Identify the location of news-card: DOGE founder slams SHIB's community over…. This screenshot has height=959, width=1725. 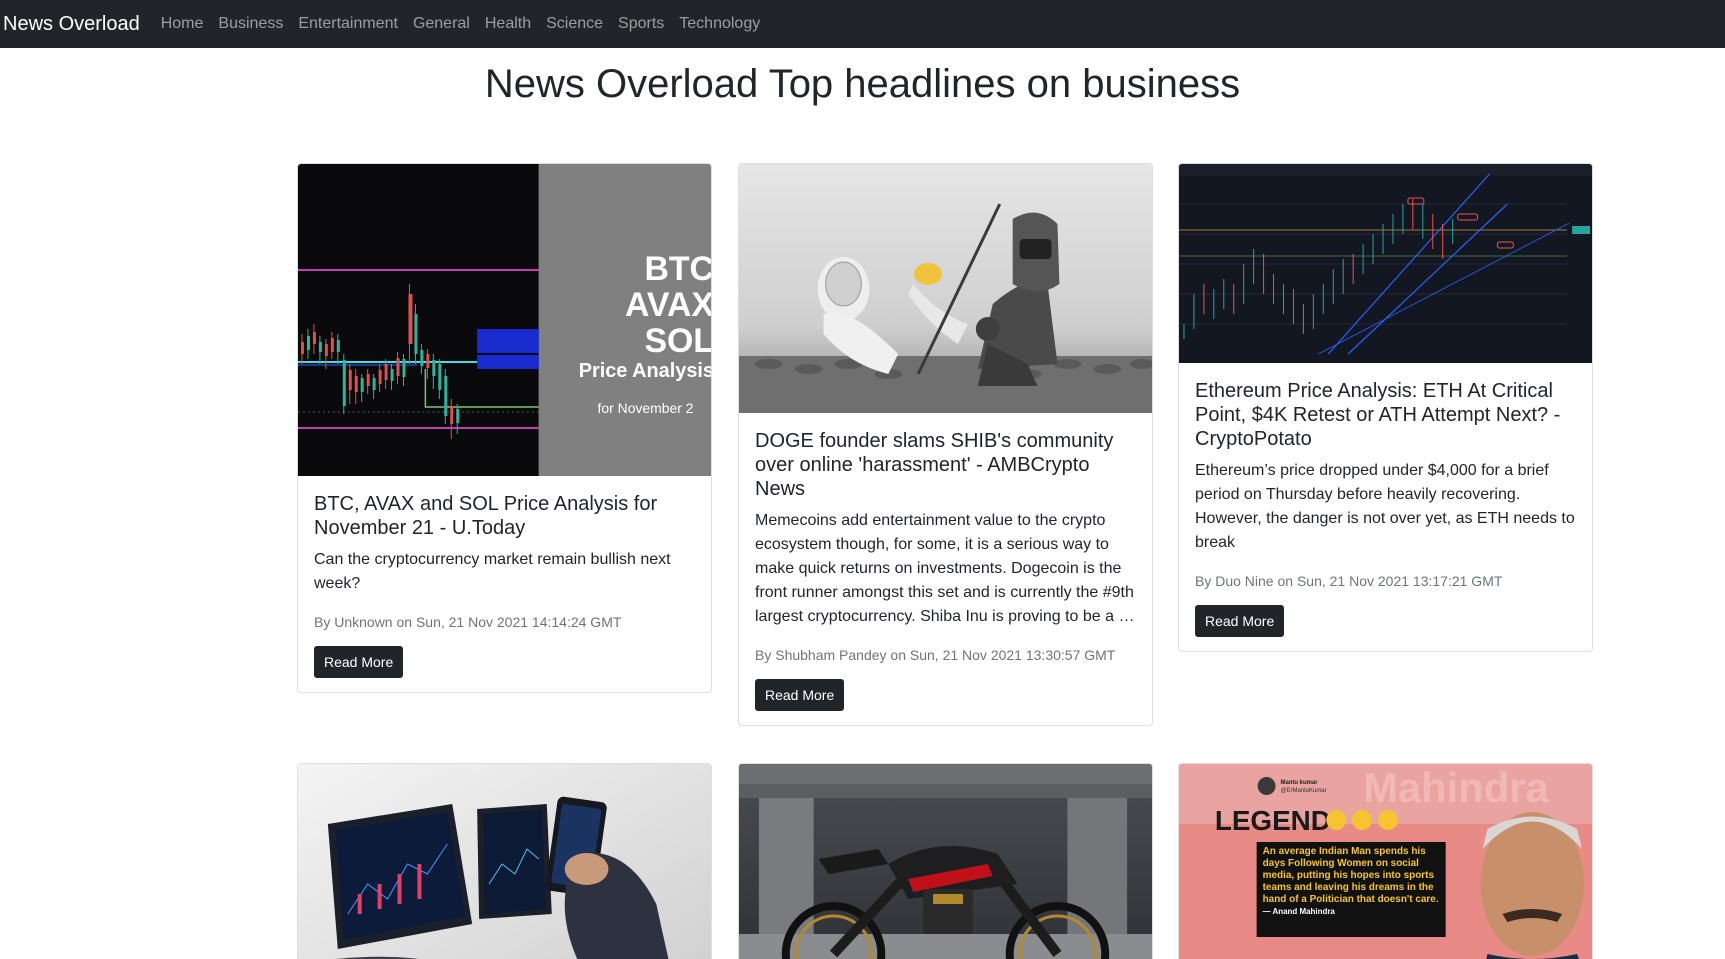
(945, 444).